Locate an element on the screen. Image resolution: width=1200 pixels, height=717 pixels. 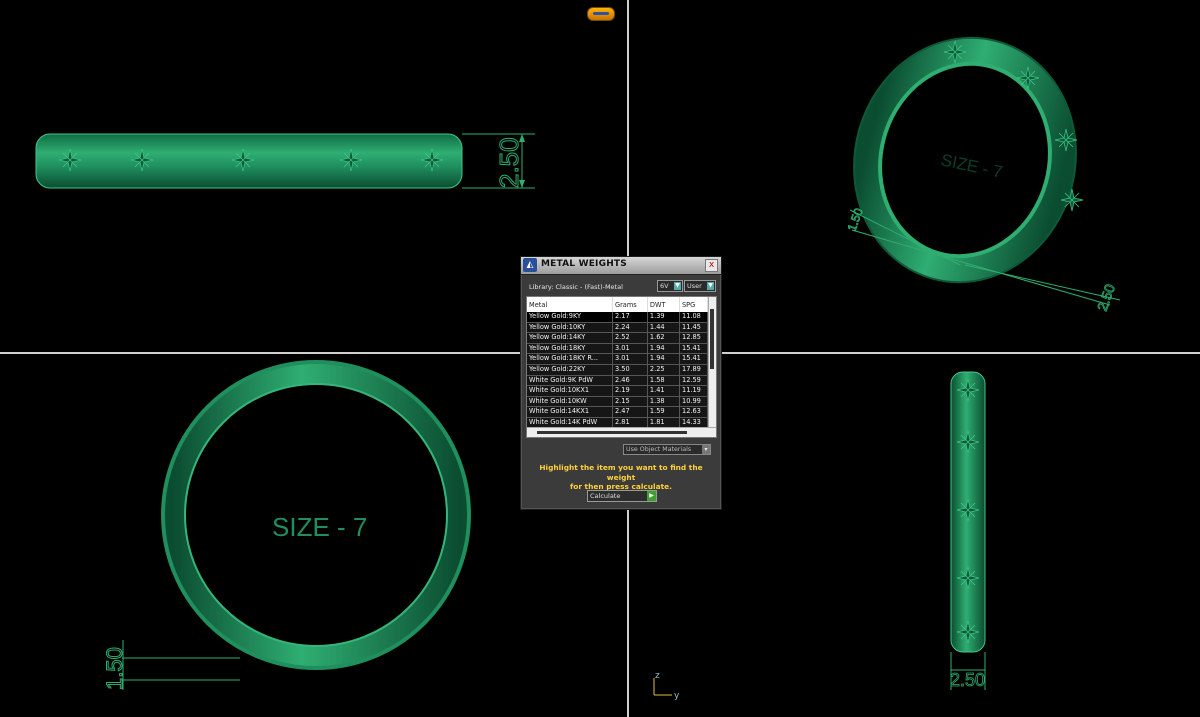
table-row: White Gold:10KW 2.15 1.38 10.99 is located at coordinates (617, 401).